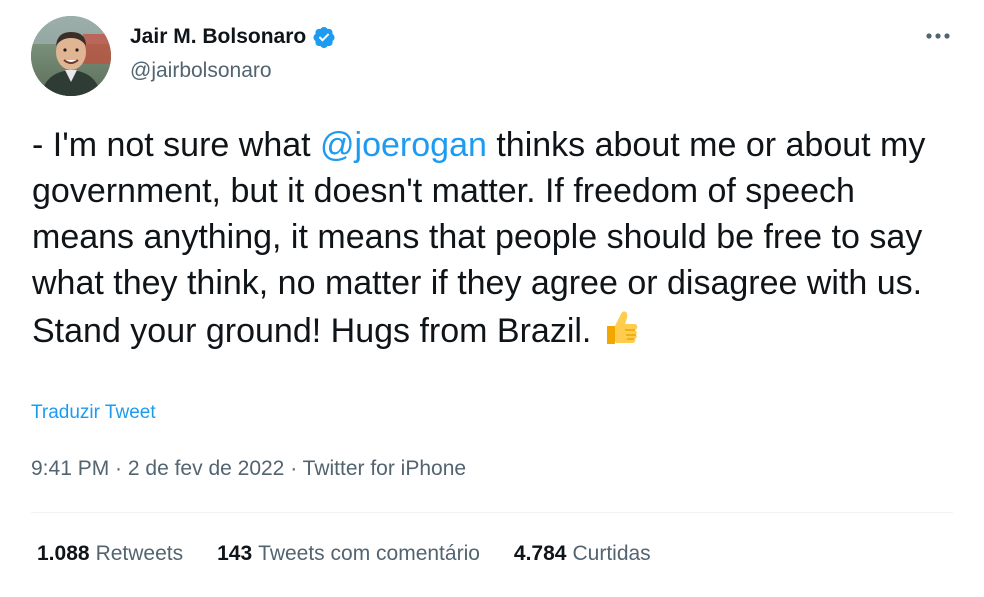 This screenshot has width=984, height=597. Describe the element at coordinates (218, 37) in the screenshot. I see `author-display-name: Jair M. Bolsonaro` at that location.